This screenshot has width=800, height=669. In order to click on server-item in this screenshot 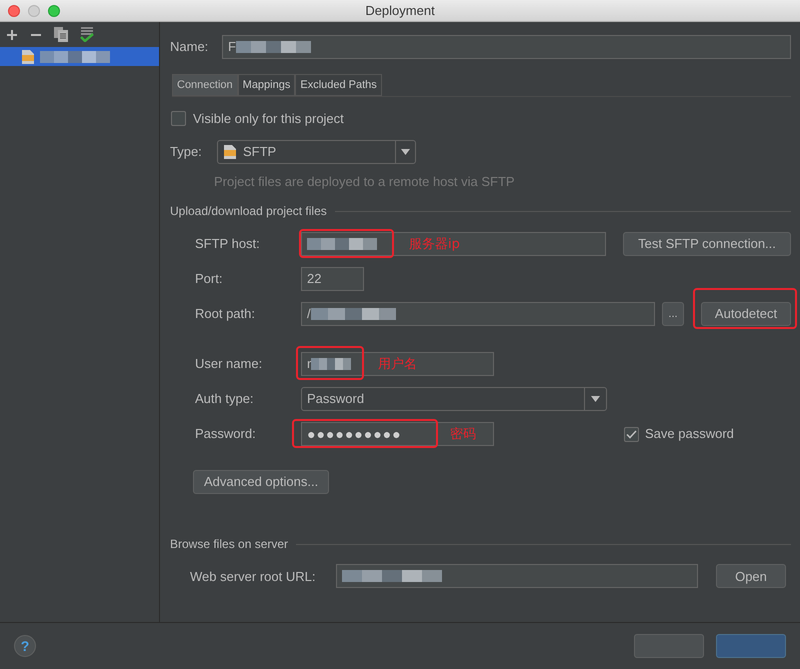, I will do `click(79, 56)`.